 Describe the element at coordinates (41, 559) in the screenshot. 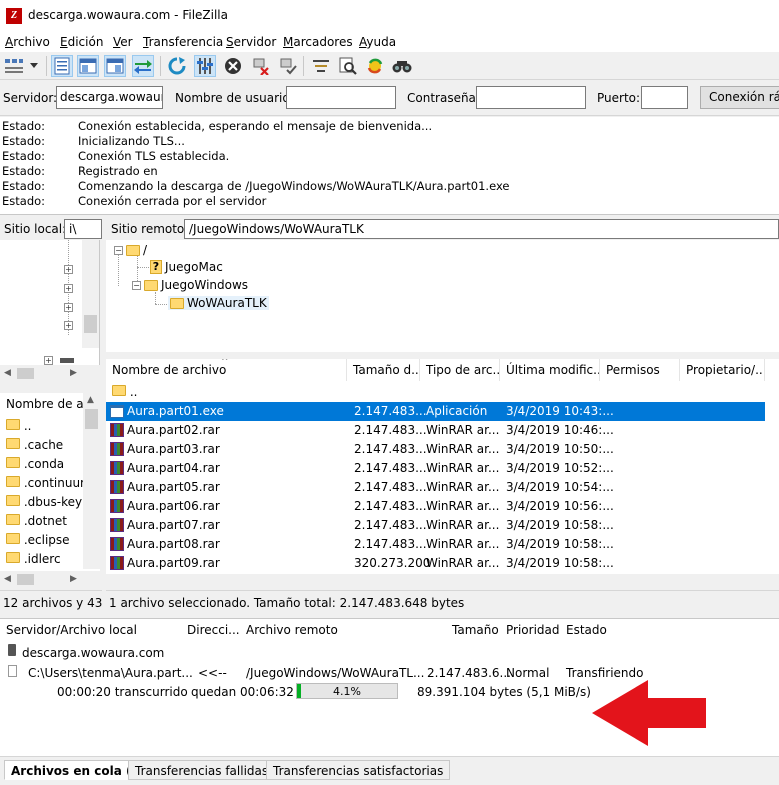

I see `list-item: .idlerc` at that location.